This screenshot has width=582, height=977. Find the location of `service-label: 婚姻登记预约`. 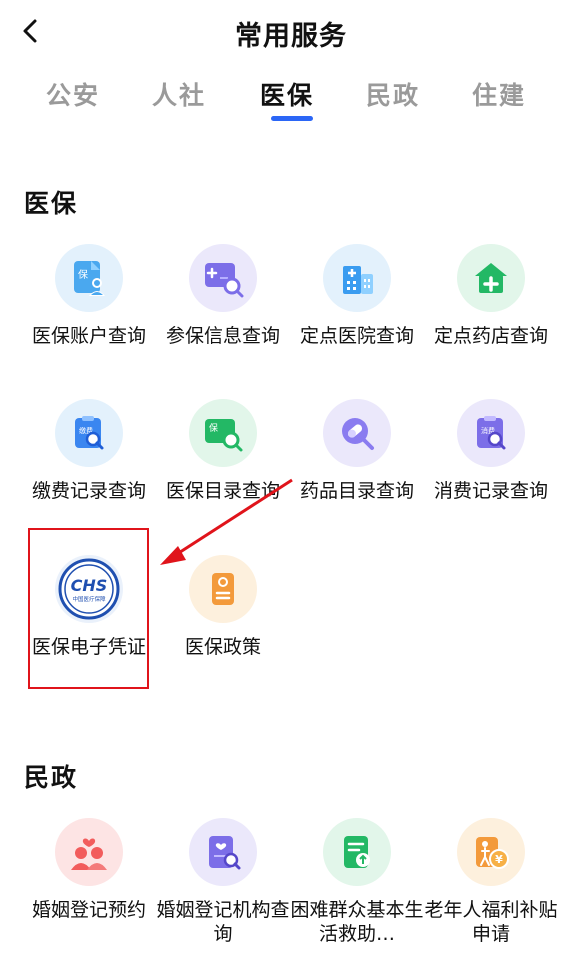

service-label: 婚姻登记预约 is located at coordinates (88, 910).